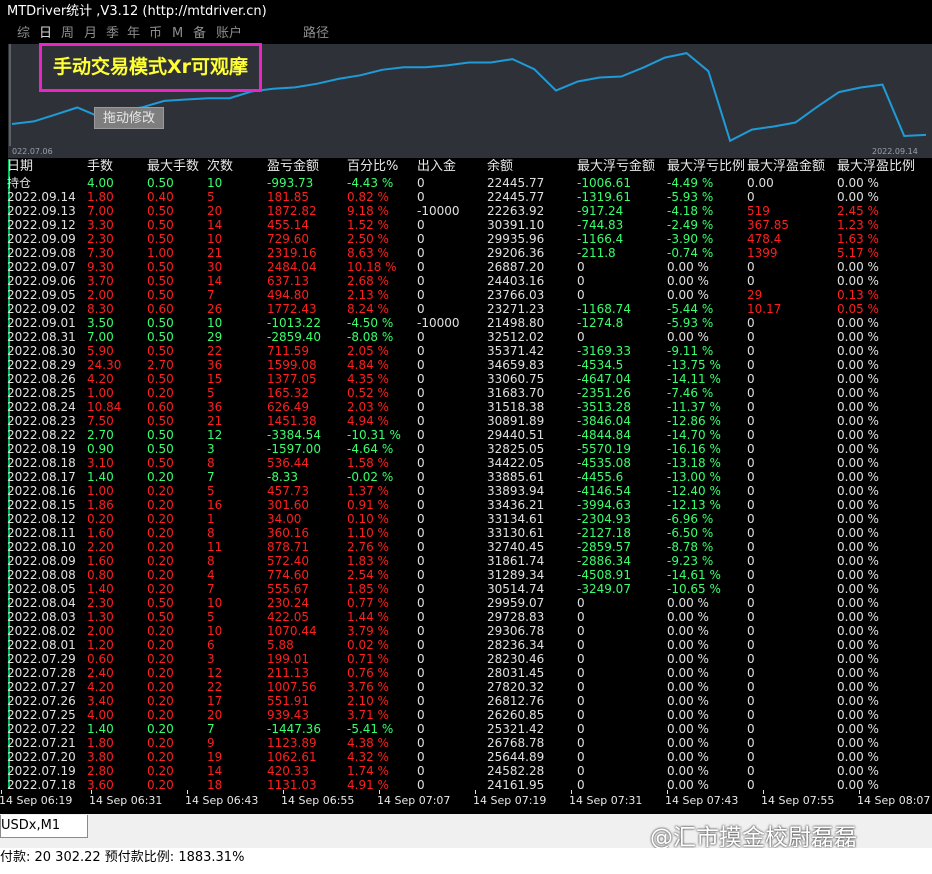 This screenshot has width=932, height=874. I want to click on tab-1: 日, so click(45, 34).